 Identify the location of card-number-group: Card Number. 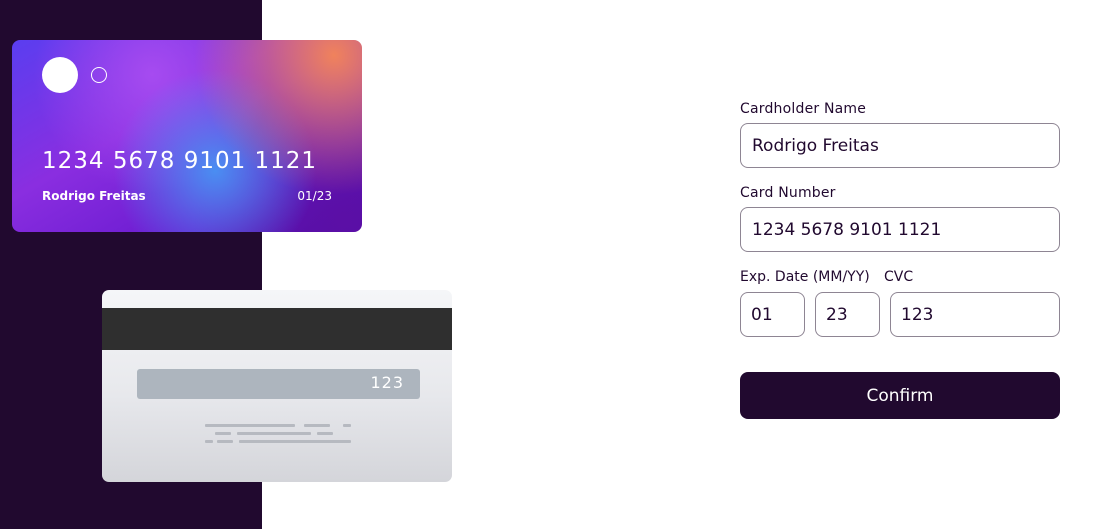
(900, 218).